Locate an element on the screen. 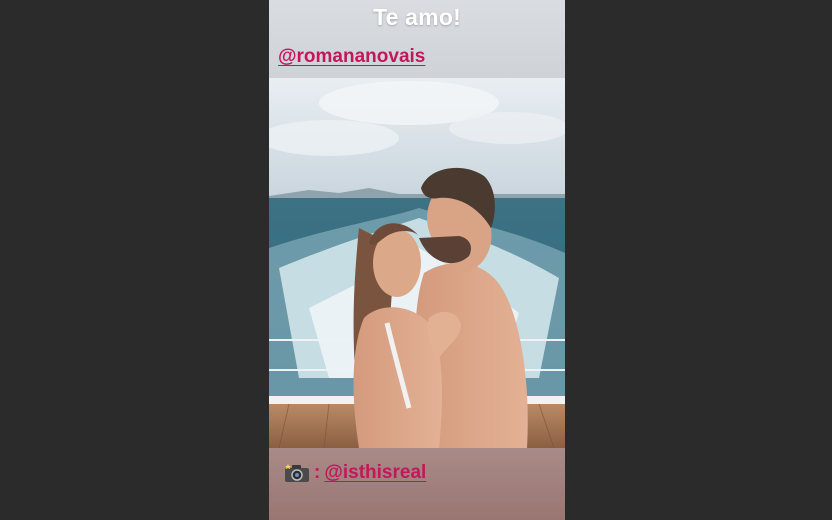  mention-tag-isthisreal: @isthisreal is located at coordinates (375, 473).